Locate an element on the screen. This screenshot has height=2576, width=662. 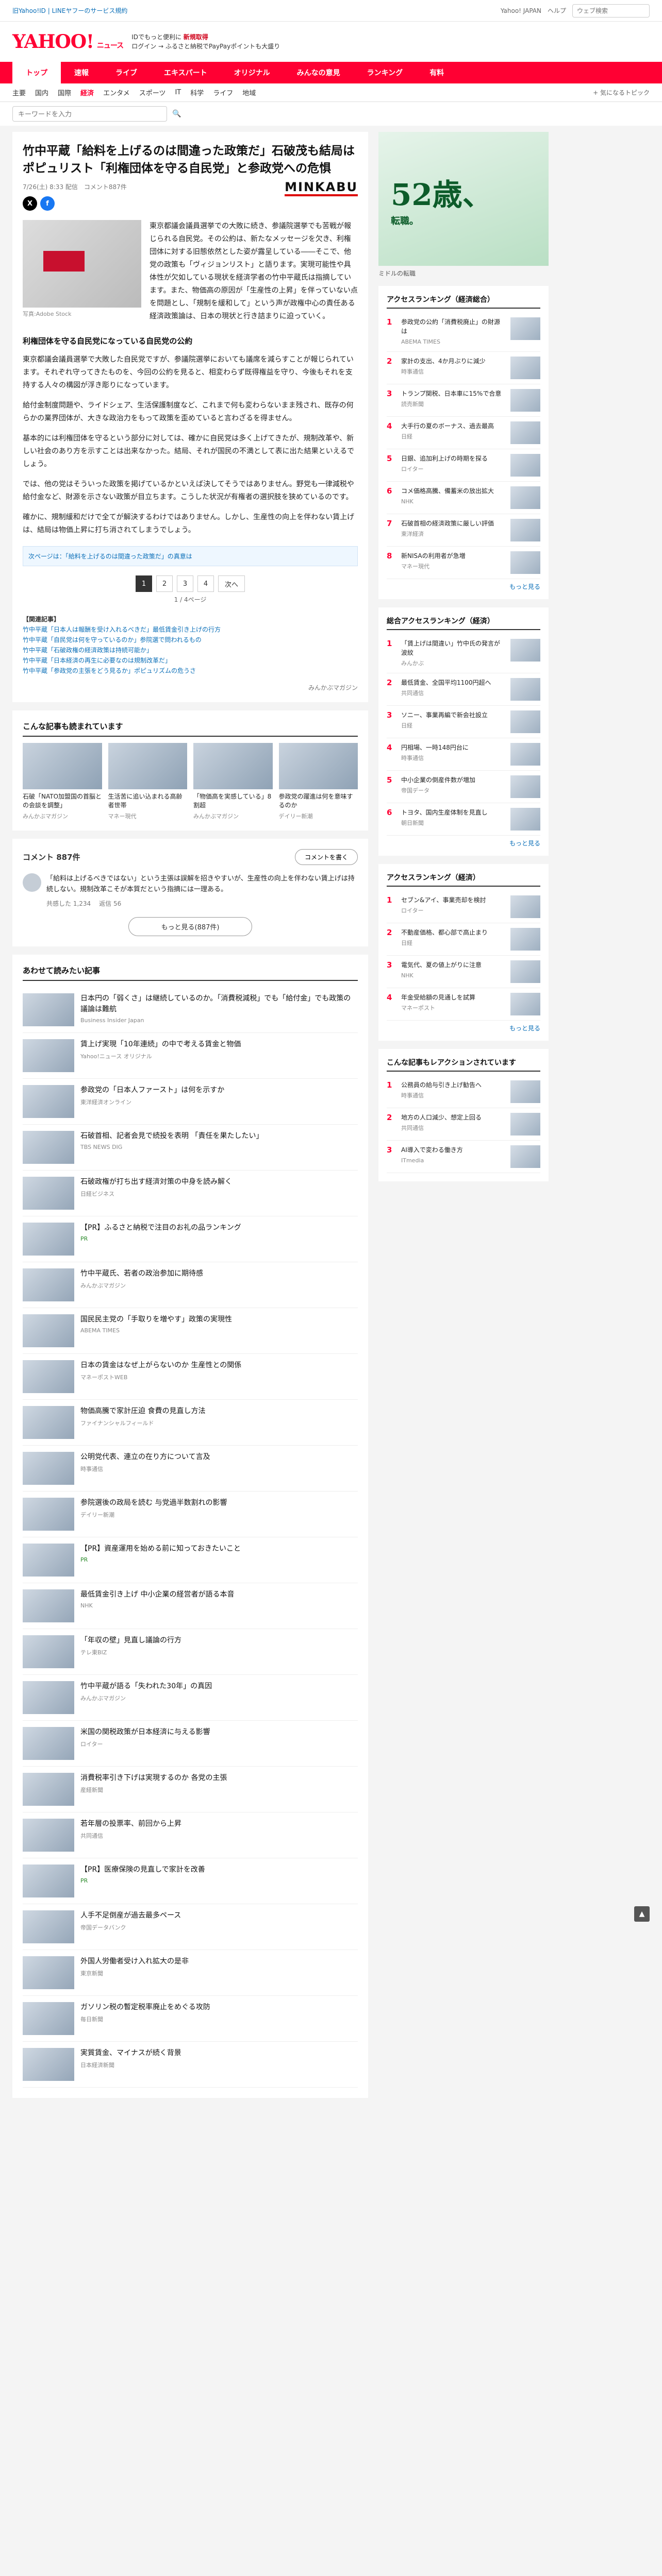
ranking-item: 8 新NISAの利用者が急増 マネー現代 is located at coordinates (464, 563).